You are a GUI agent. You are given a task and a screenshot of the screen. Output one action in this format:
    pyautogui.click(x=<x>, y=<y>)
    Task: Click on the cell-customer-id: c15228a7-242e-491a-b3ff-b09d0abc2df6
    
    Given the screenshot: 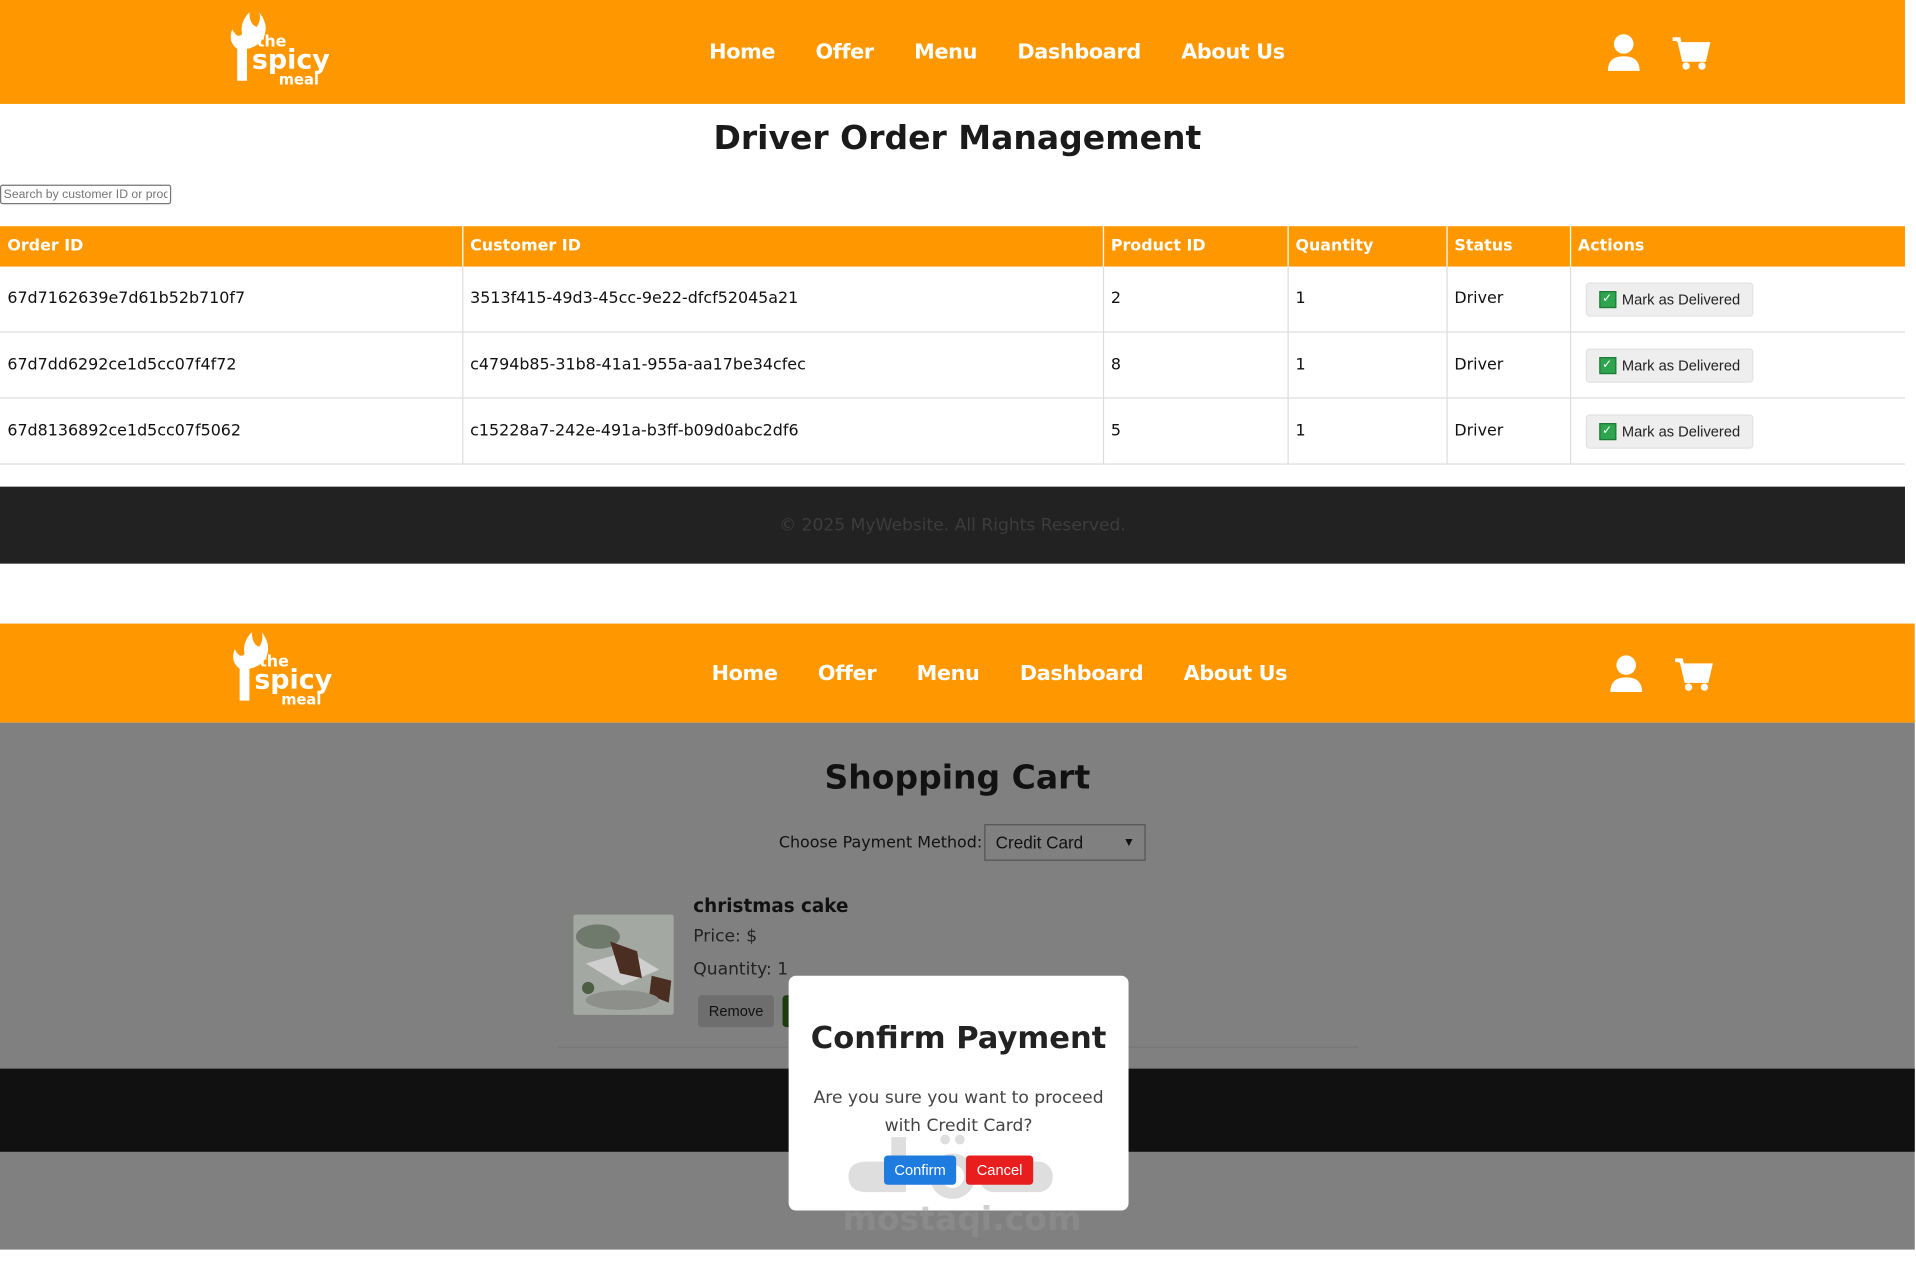 What is the action you would take?
    pyautogui.click(x=783, y=431)
    